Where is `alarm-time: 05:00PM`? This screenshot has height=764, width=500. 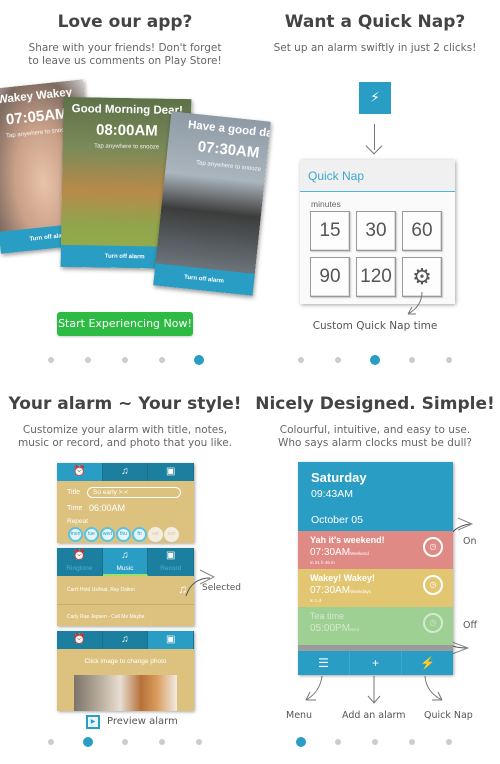
alarm-time: 05:00PM is located at coordinates (330, 628).